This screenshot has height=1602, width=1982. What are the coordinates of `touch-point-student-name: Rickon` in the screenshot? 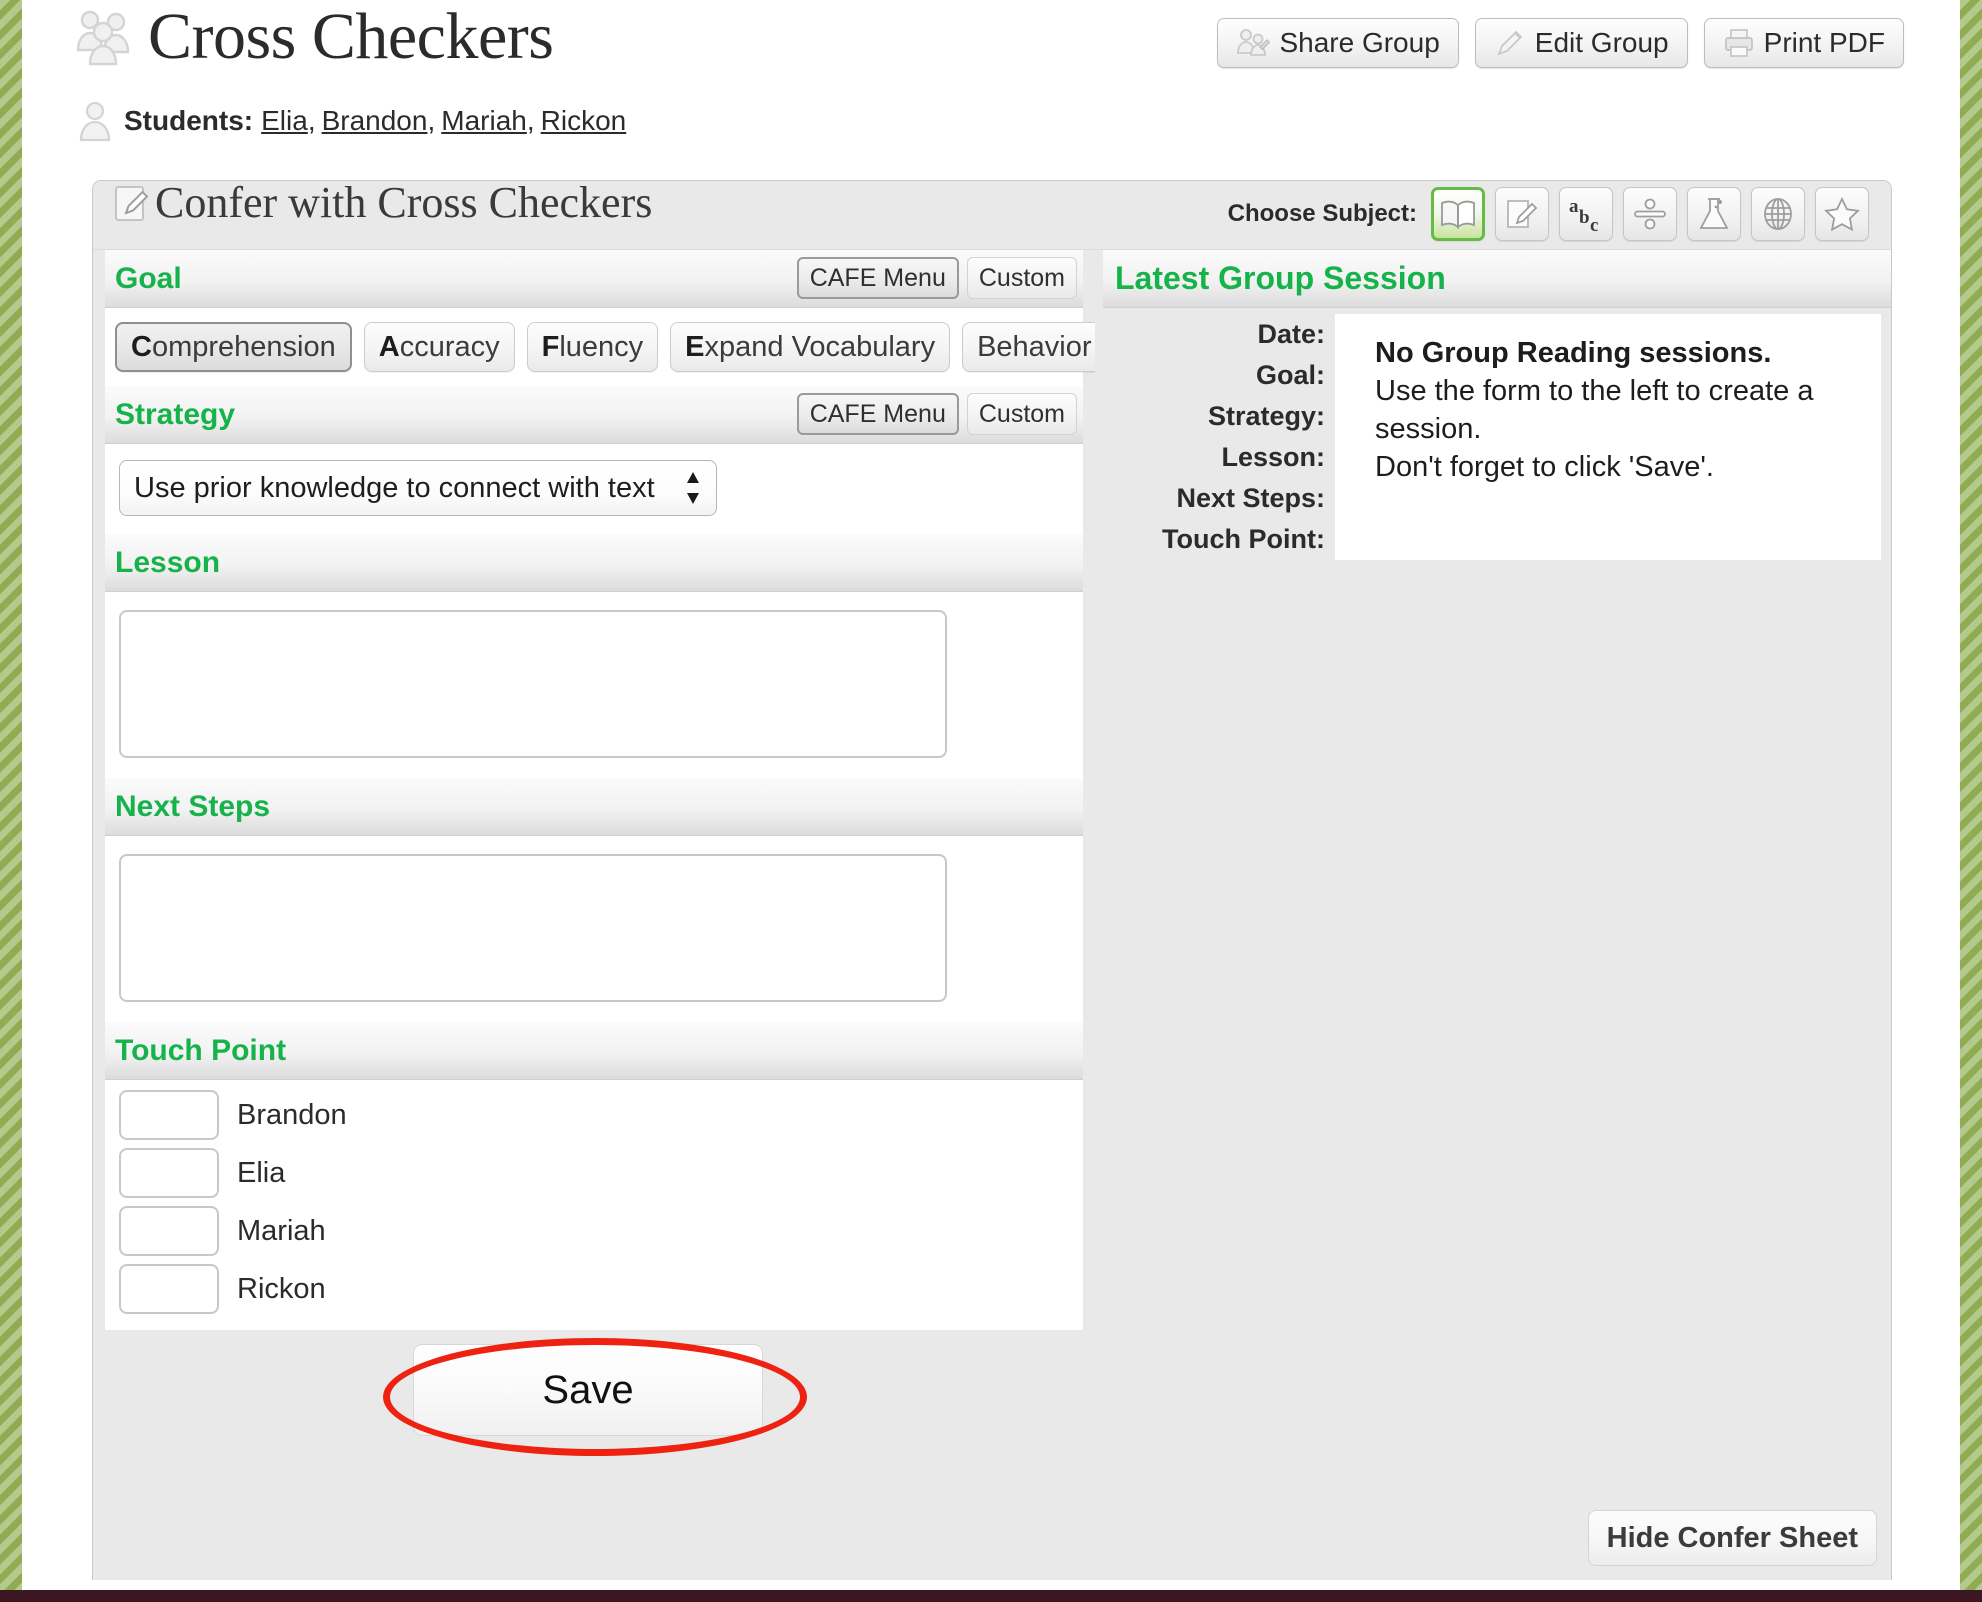 It's located at (281, 1288).